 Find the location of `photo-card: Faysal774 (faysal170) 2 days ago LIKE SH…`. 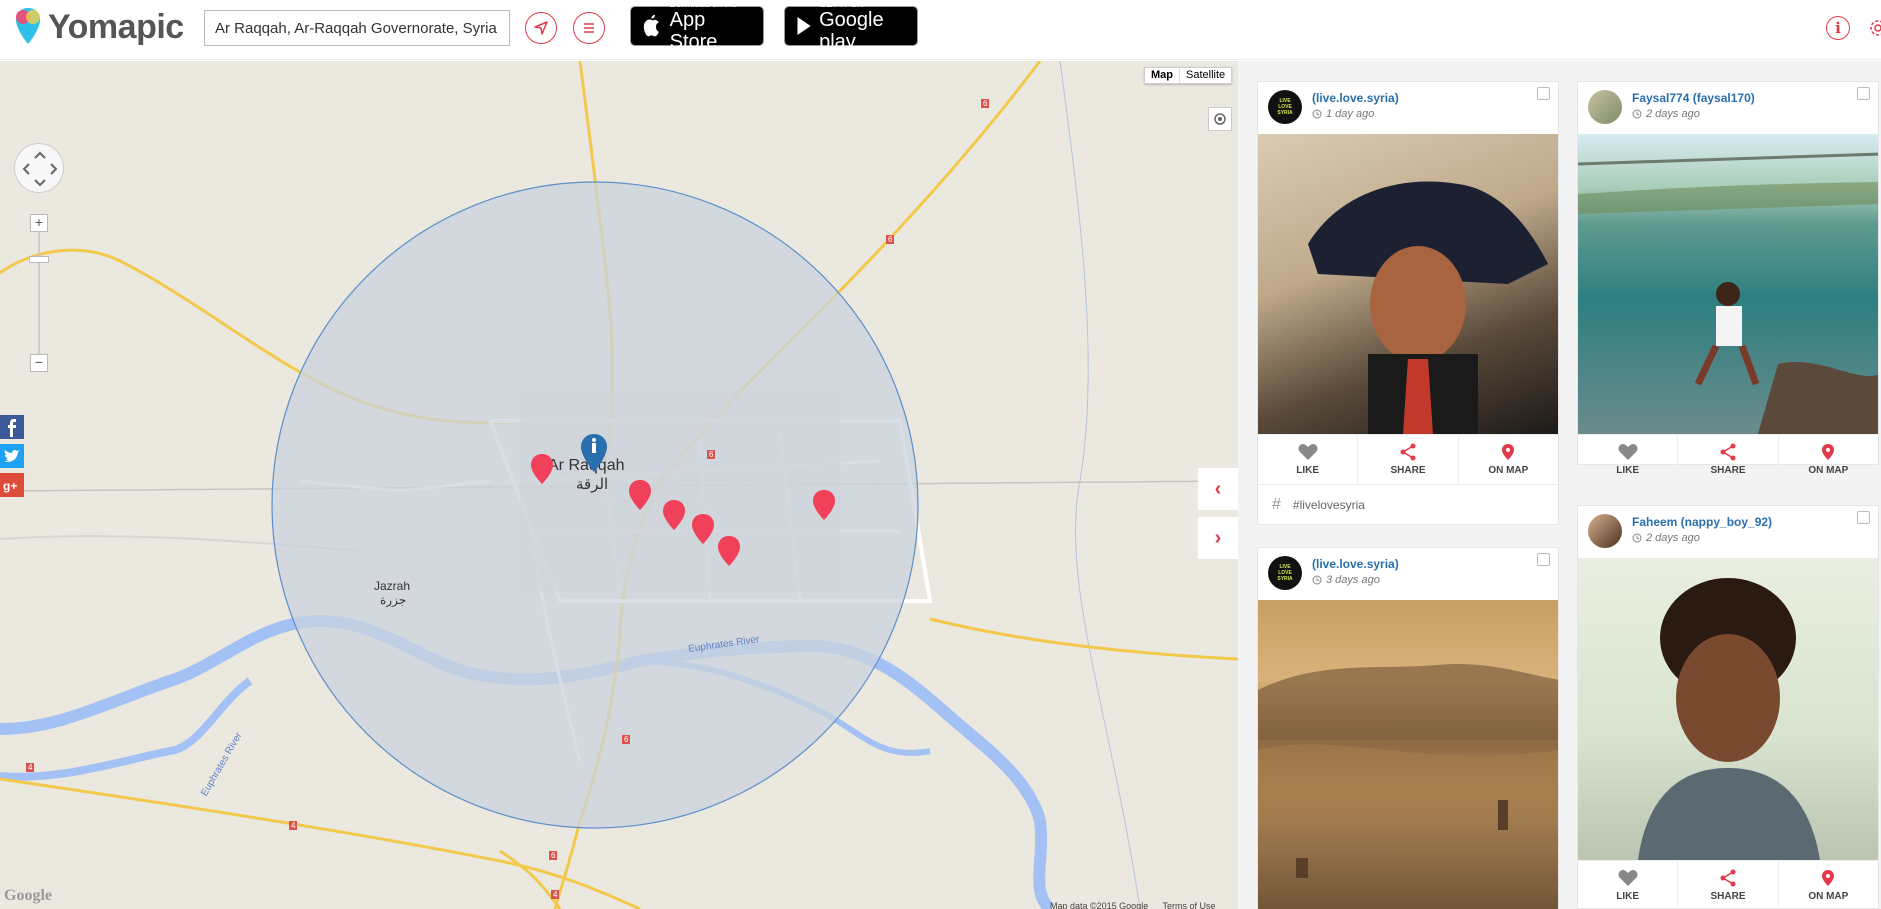

photo-card: Faysal774 (faysal170) 2 days ago LIKE SH… is located at coordinates (1728, 282).